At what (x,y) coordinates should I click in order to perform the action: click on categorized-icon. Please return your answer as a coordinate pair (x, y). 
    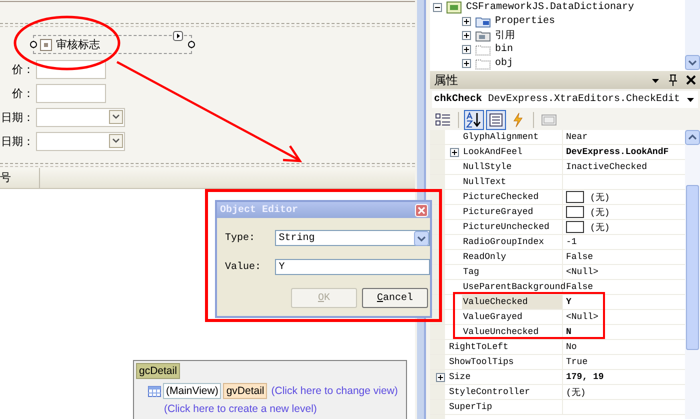
    Looking at the image, I should click on (443, 120).